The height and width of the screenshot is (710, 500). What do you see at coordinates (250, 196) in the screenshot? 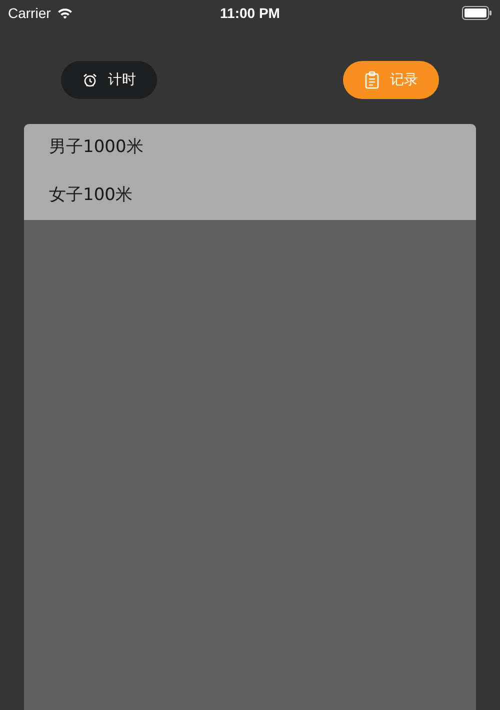
I see `record-item: 女子100米` at bounding box center [250, 196].